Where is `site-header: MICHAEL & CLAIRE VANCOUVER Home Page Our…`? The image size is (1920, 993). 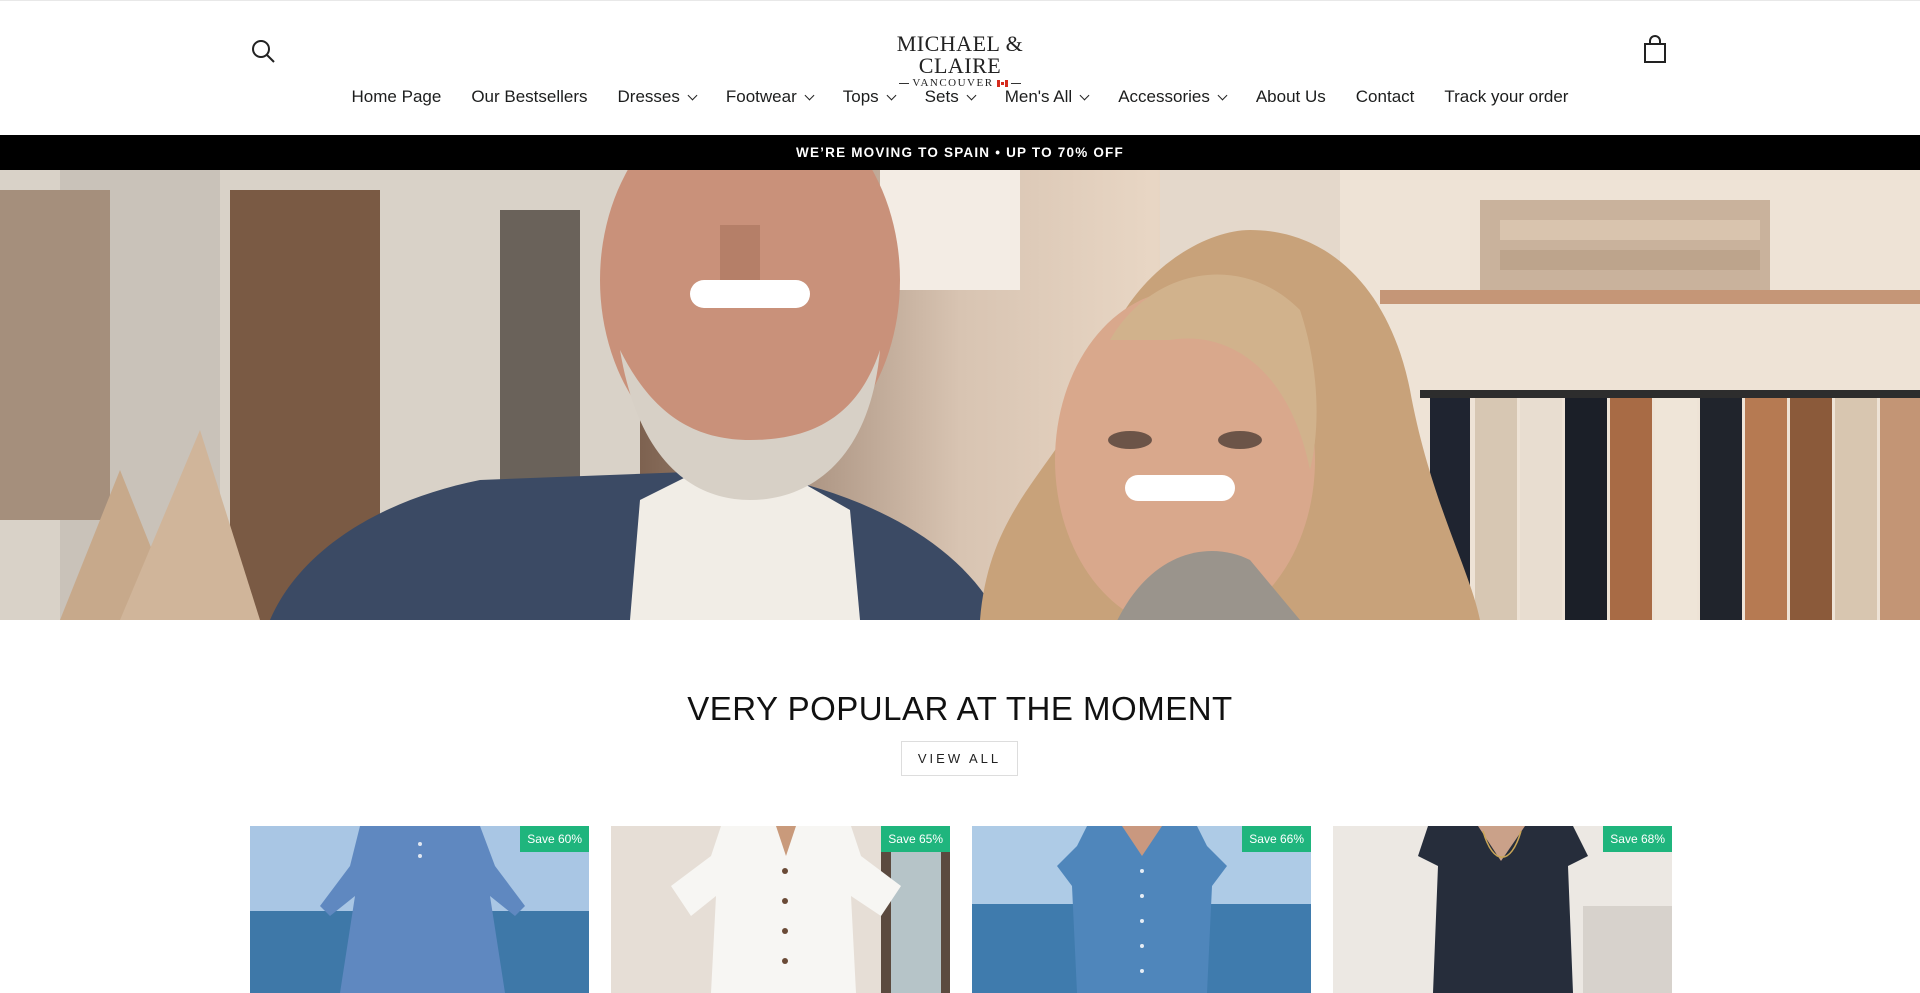
site-header: MICHAEL & CLAIRE VANCOUVER Home Page Our… is located at coordinates (960, 67).